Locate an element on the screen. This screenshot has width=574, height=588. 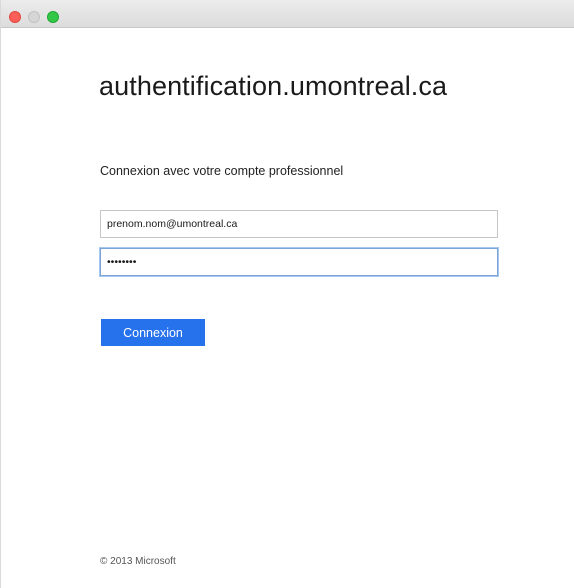
title-bar is located at coordinates (287, 14).